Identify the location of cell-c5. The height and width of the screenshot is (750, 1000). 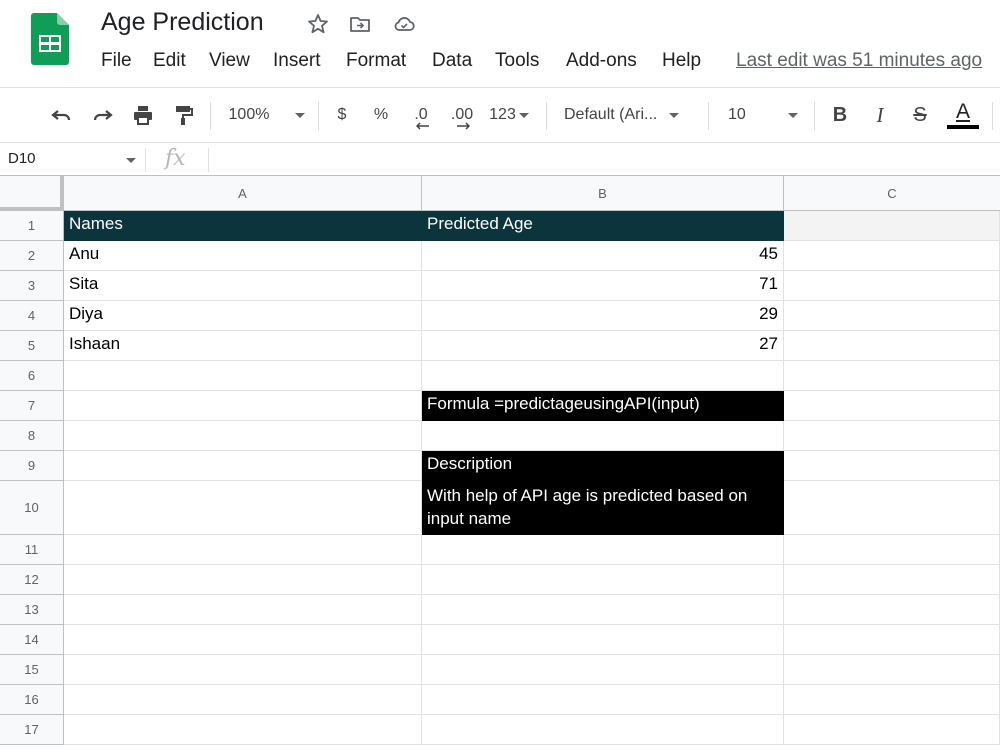
(892, 346).